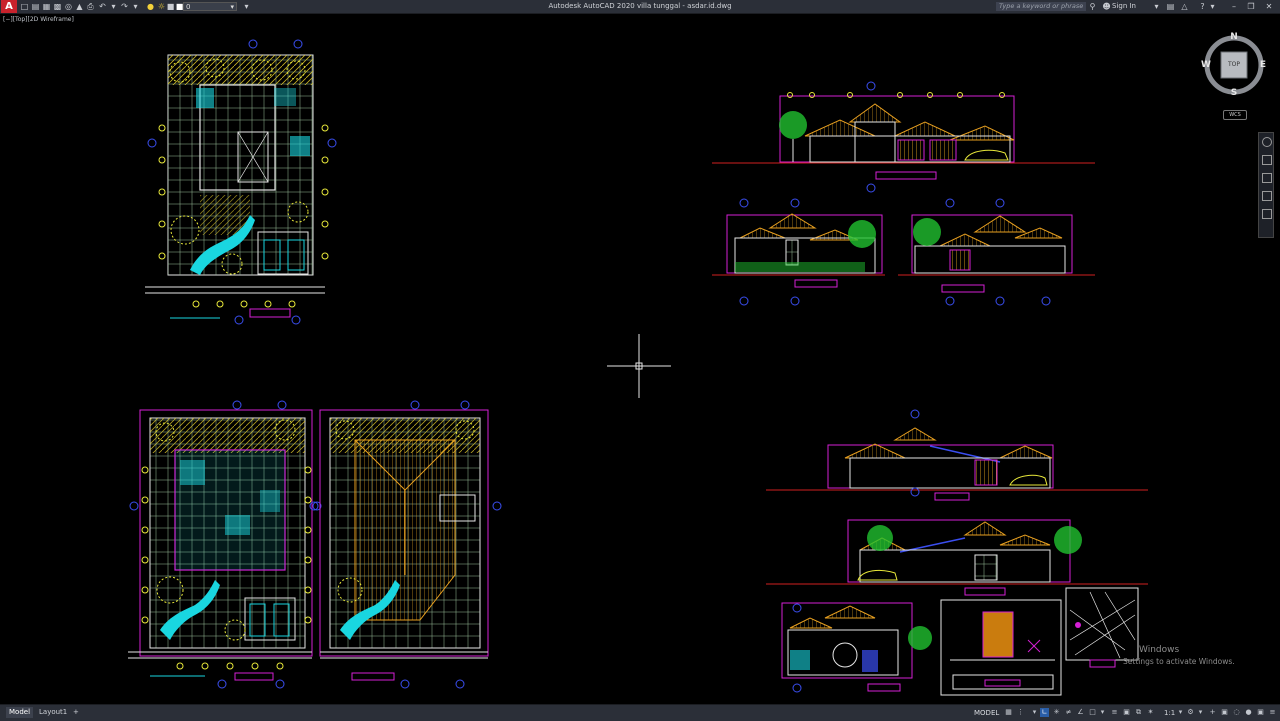 This screenshot has width=1280, height=721. I want to click on autocad-logo: A, so click(9, 6).